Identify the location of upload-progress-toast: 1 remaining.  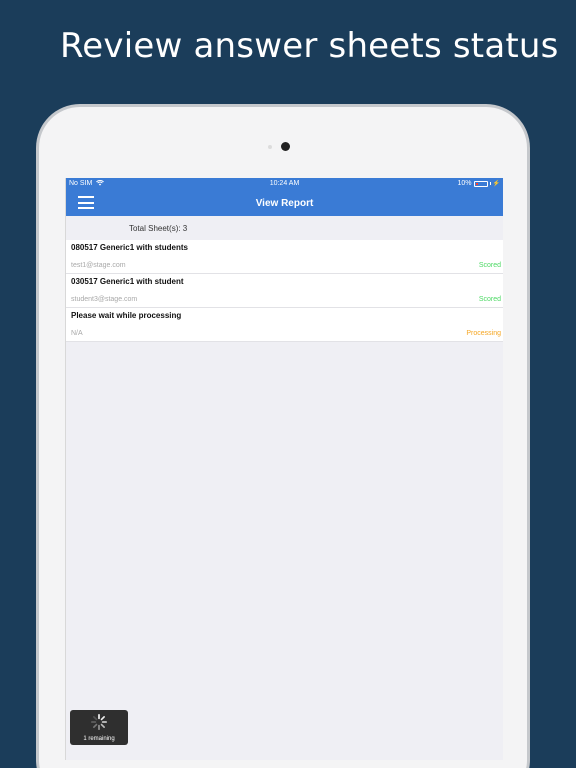
(99, 727).